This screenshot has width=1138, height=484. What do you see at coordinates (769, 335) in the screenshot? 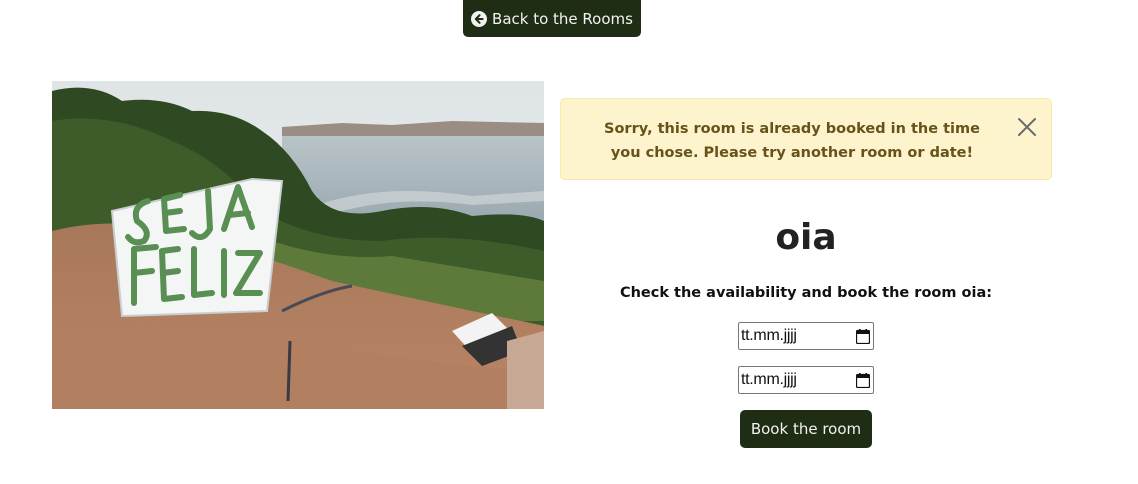
I see `start-date-value: tt.mm.jjjj` at bounding box center [769, 335].